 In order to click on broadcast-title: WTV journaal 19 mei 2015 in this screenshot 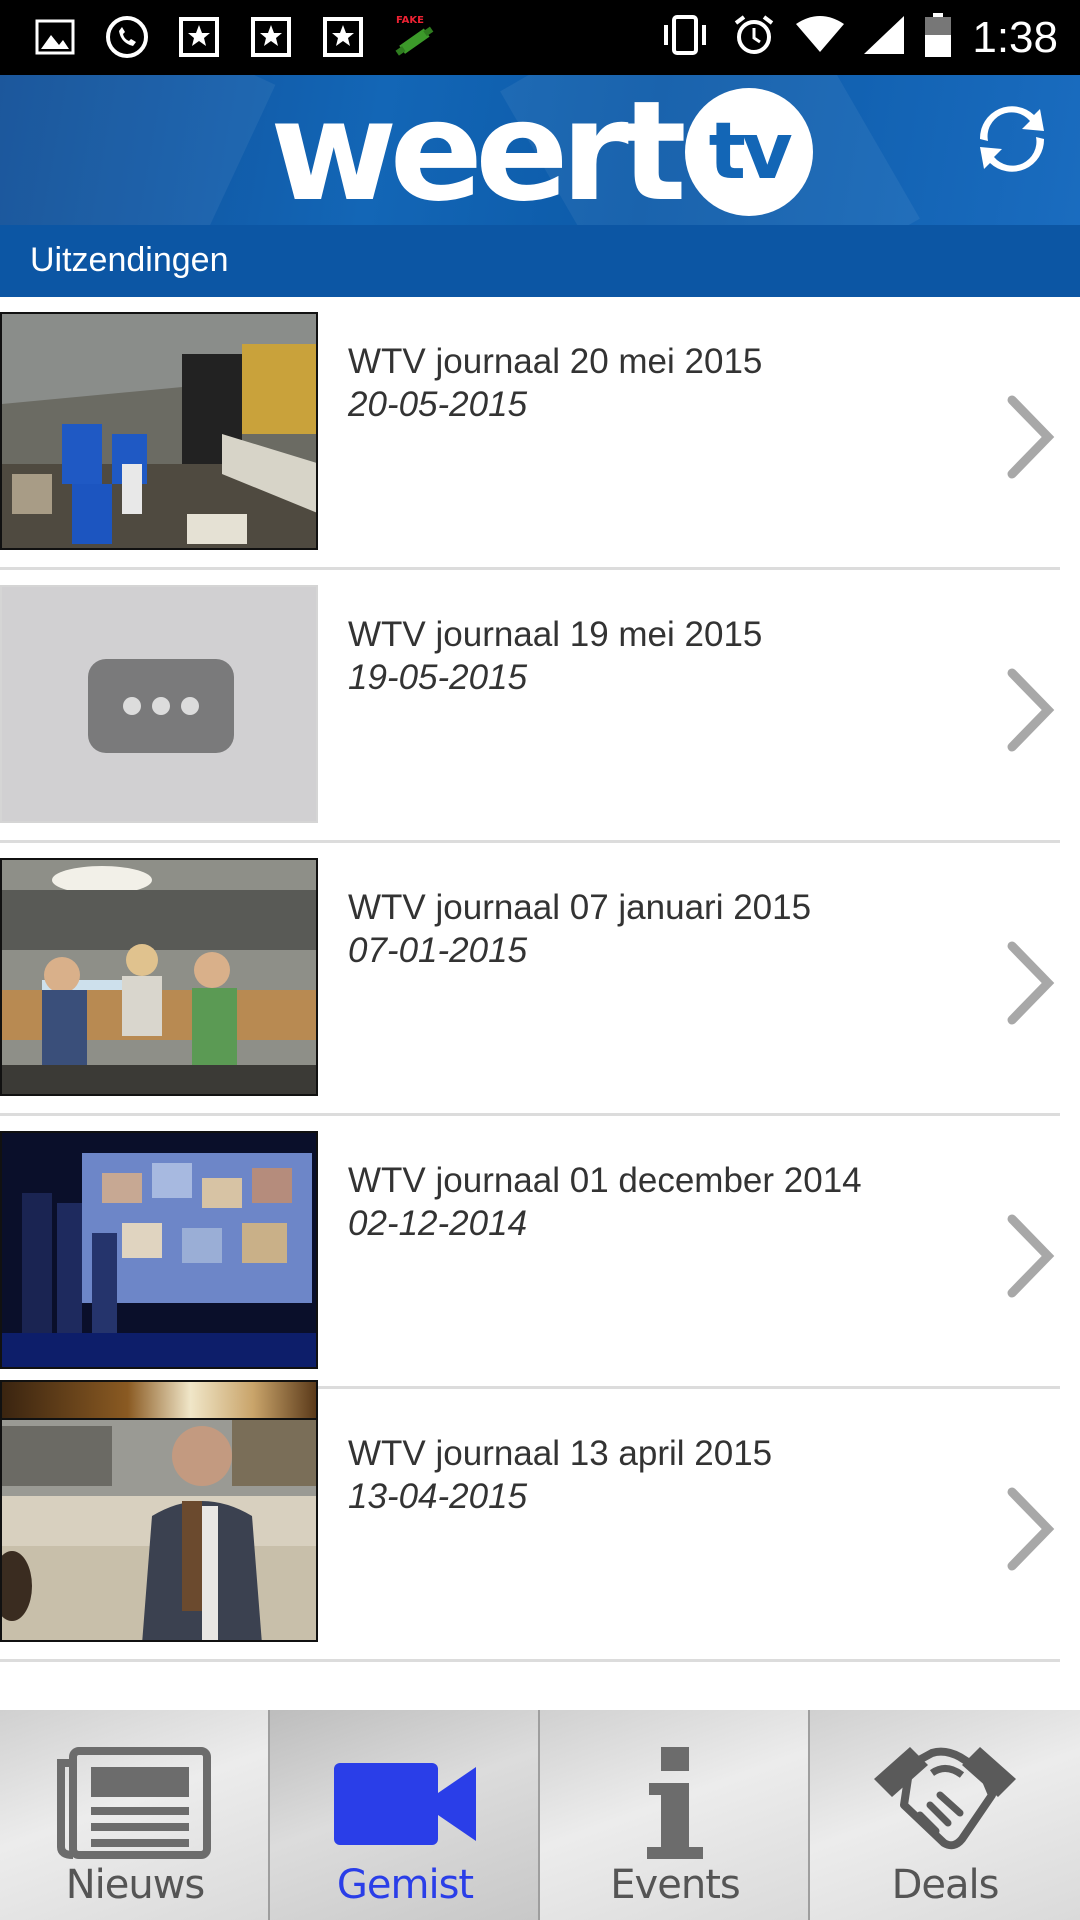, I will do `click(555, 634)`.